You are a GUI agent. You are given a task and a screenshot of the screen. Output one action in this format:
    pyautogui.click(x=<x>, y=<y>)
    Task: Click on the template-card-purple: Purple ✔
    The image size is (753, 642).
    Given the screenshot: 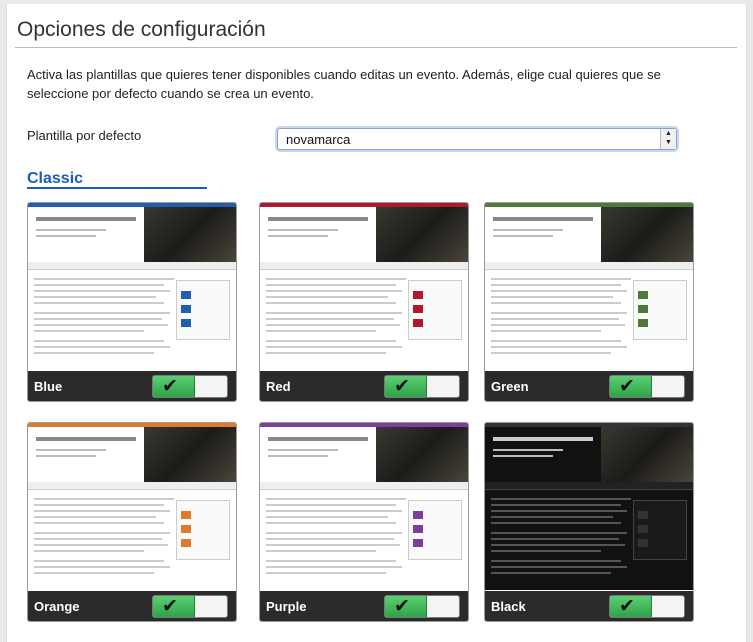 What is the action you would take?
    pyautogui.click(x=364, y=522)
    